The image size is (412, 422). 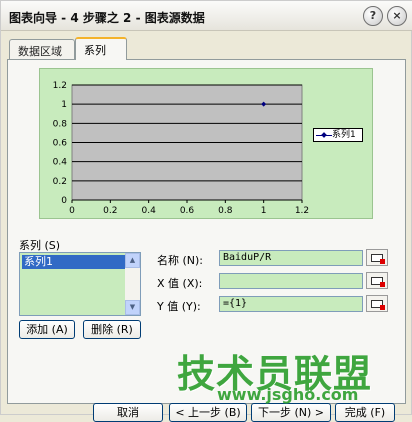 I want to click on y-tick-label: 0.4, so click(x=60, y=163).